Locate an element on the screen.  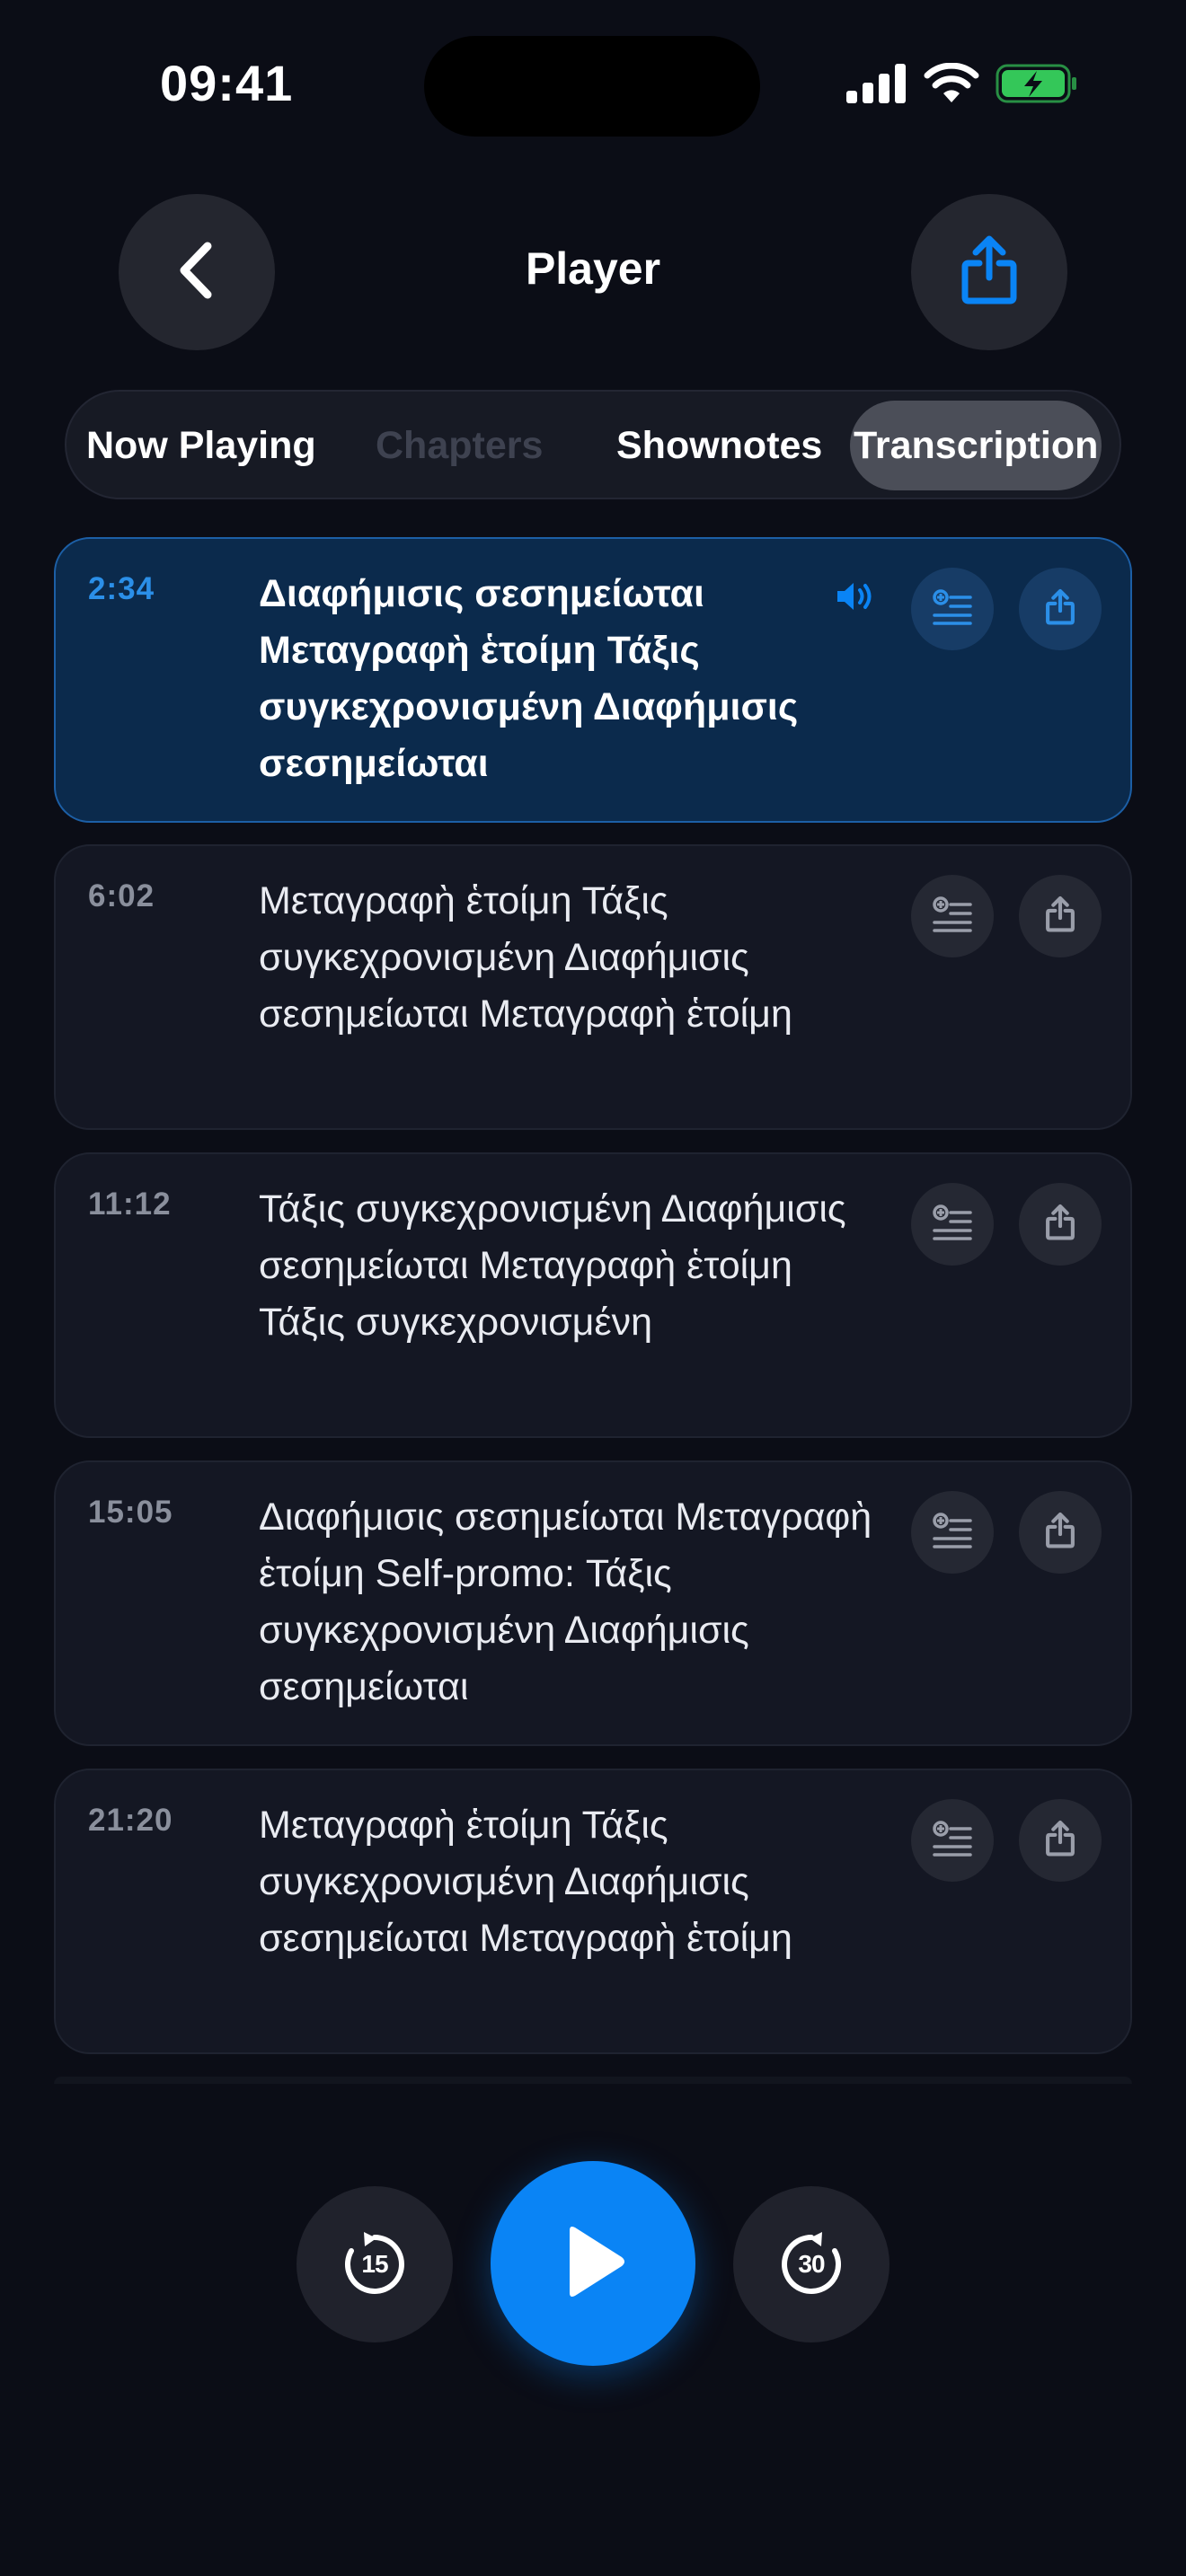
skip-forward-label: 30 is located at coordinates (811, 2264).